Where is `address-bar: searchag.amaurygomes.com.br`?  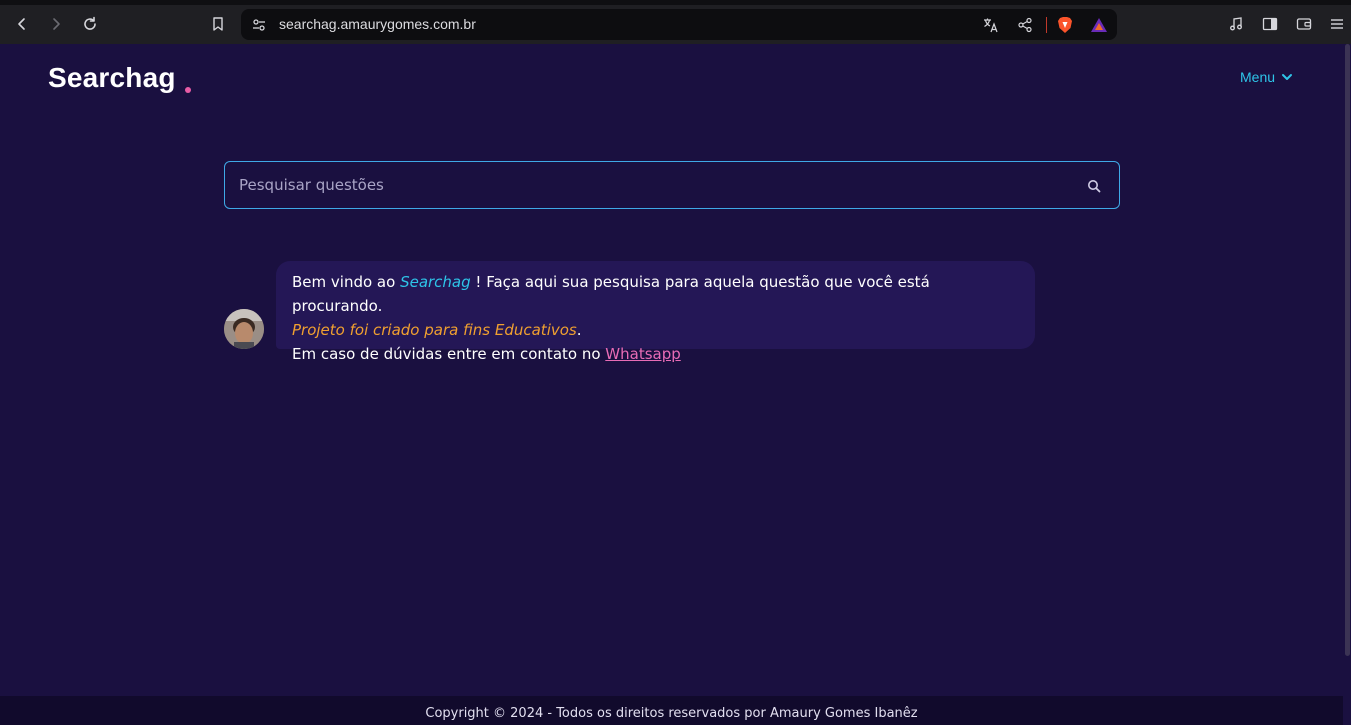
address-bar: searchag.amaurygomes.com.br is located at coordinates (679, 24).